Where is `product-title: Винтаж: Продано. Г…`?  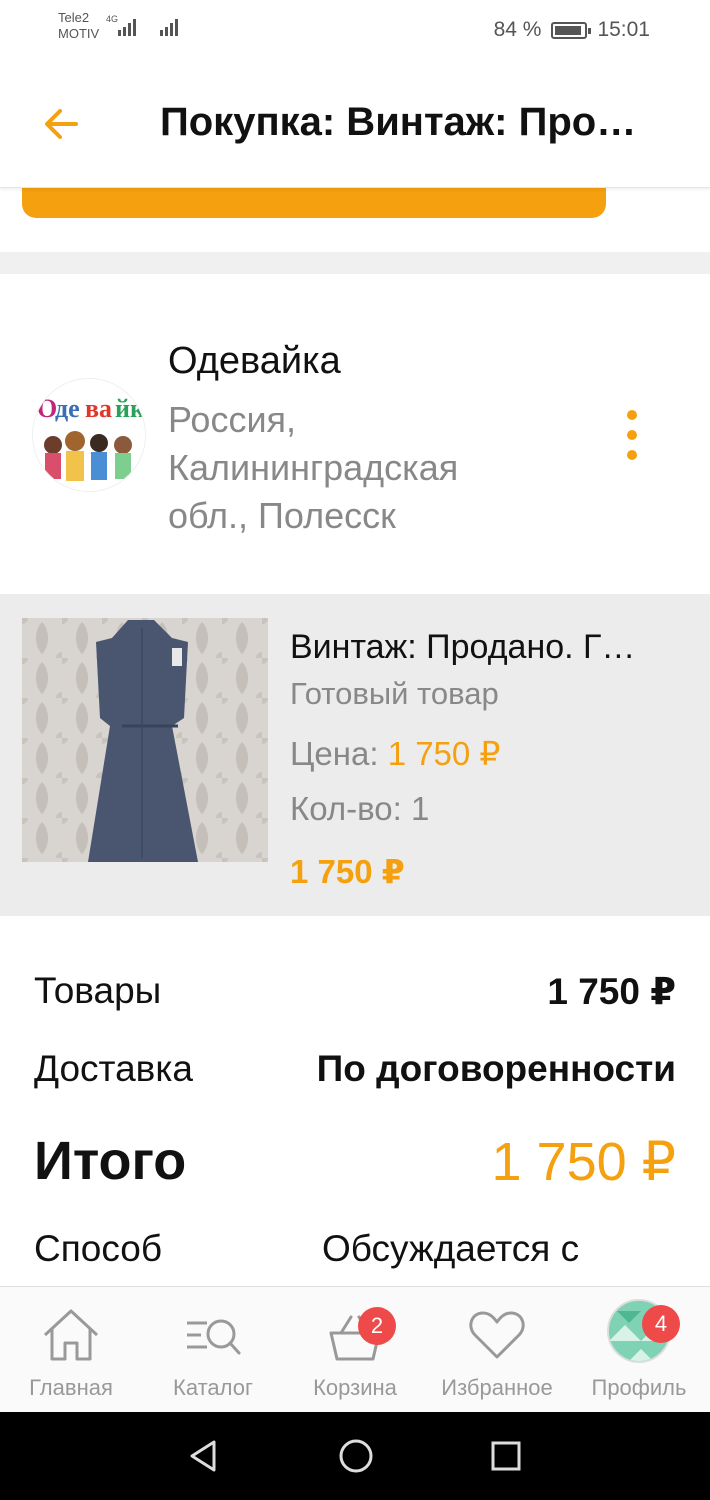
product-title: Винтаж: Продано. Г… is located at coordinates (462, 647).